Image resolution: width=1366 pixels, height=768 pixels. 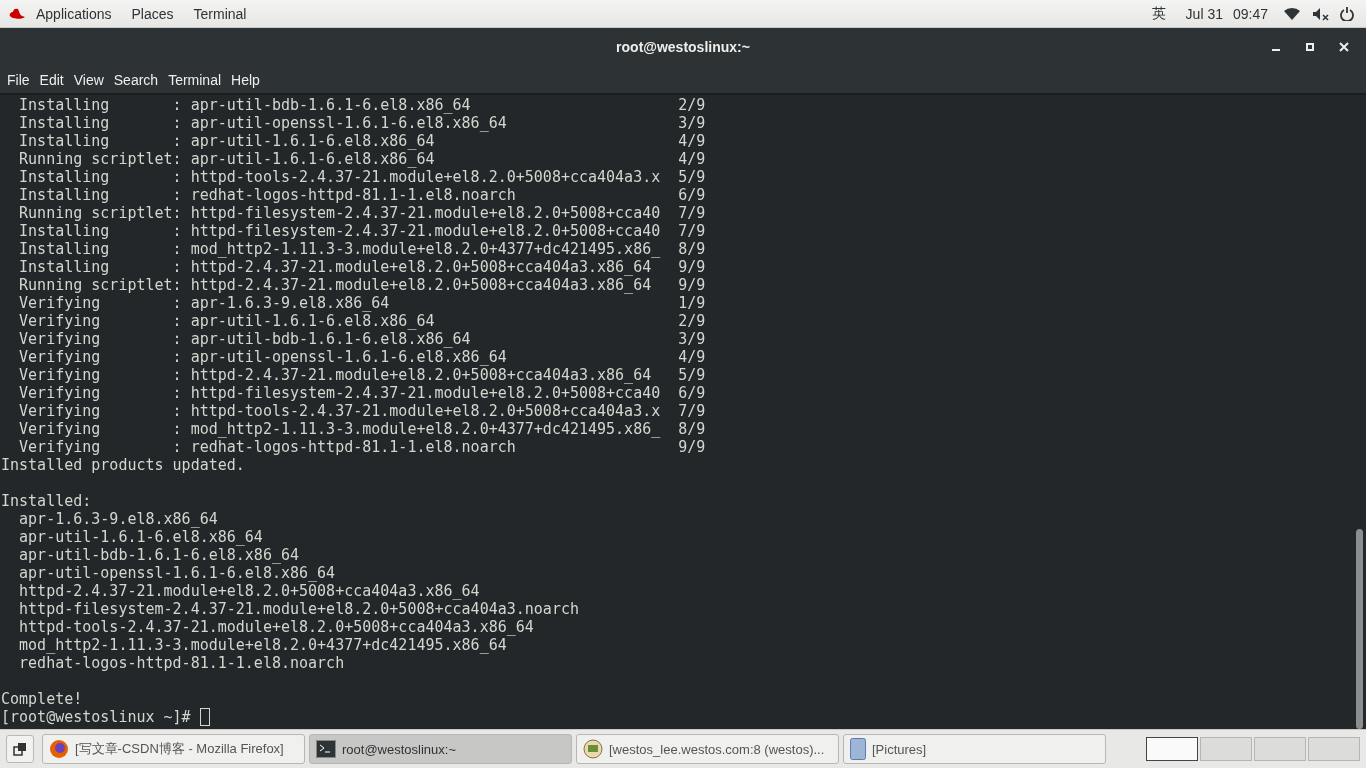 I want to click on shell-prompt: [root@westoslinux ~]#, so click(x=96, y=717).